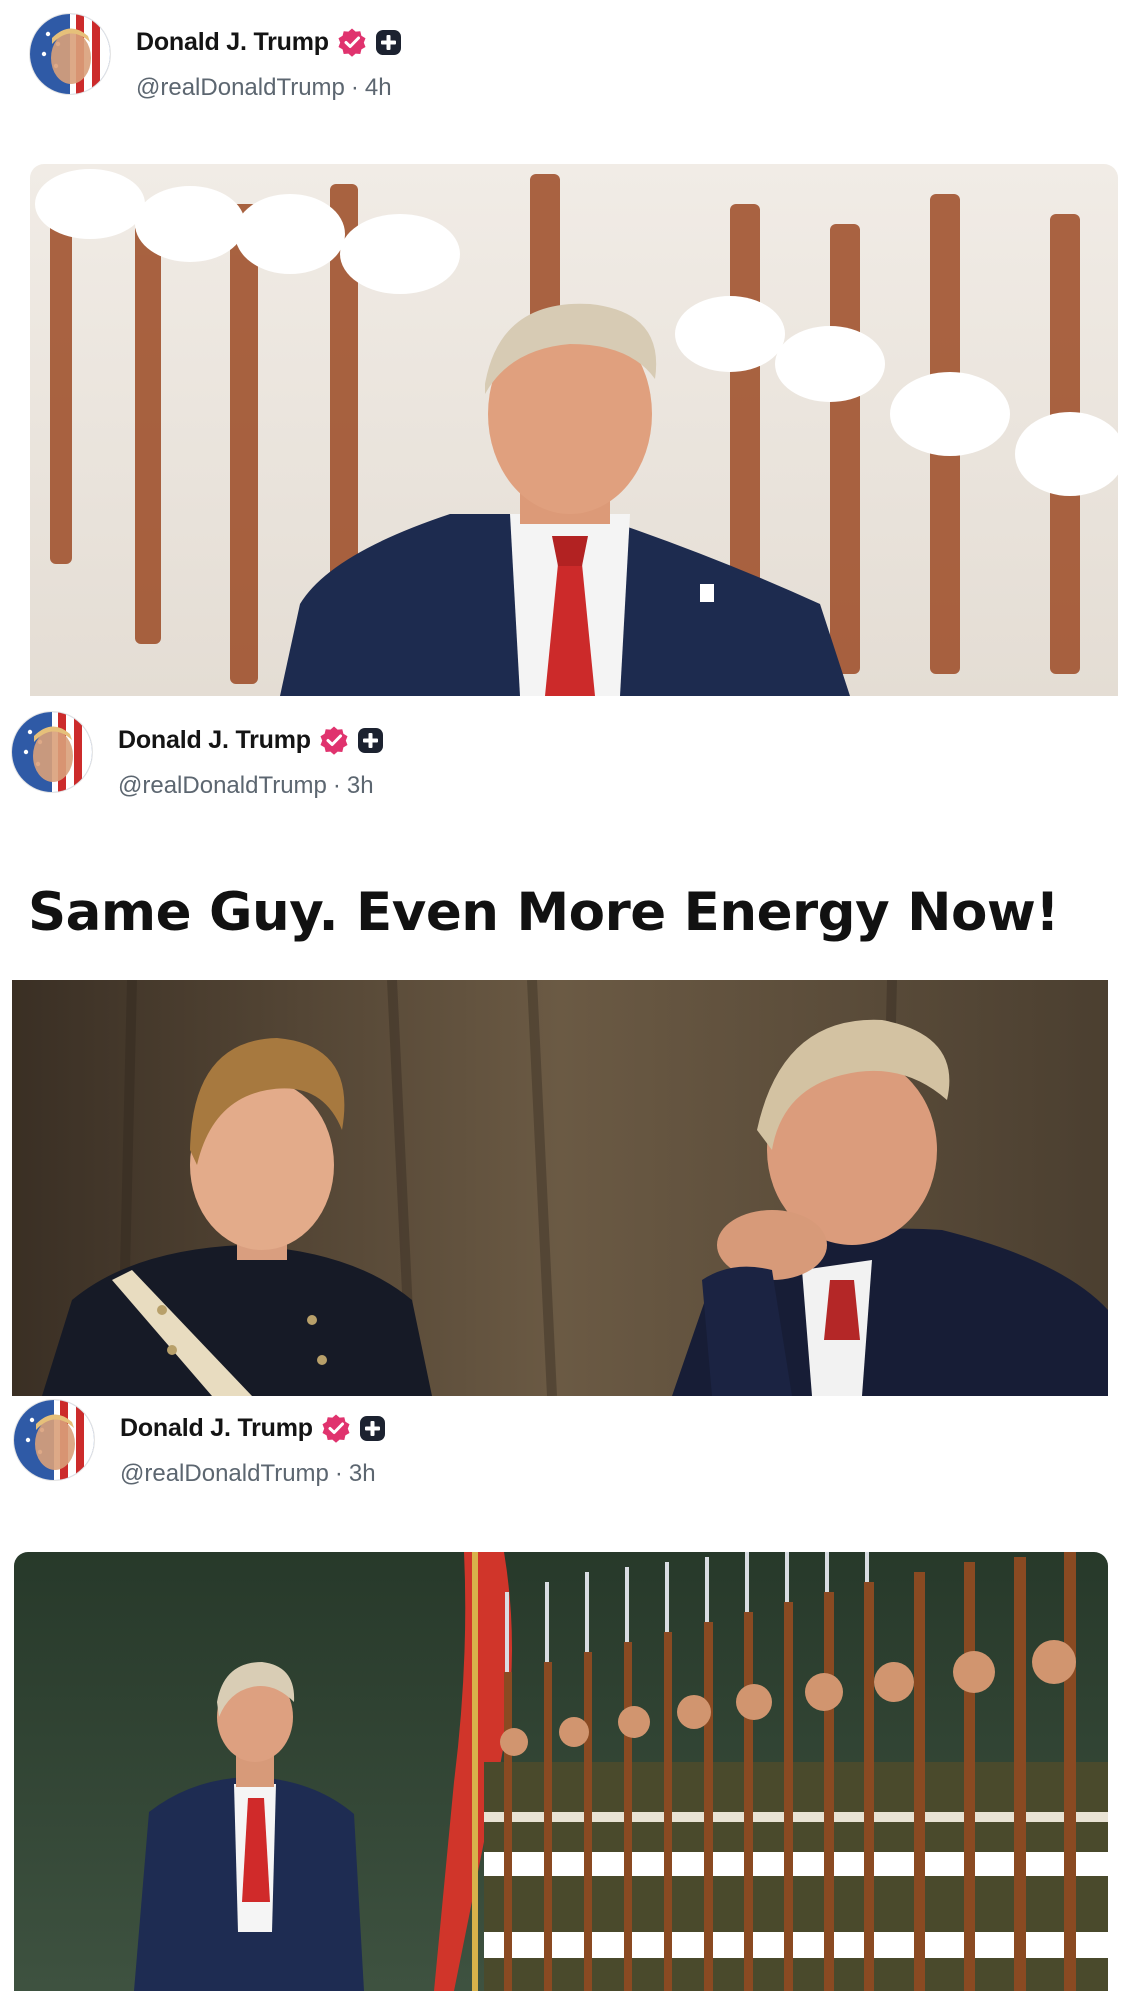 This screenshot has width=1133, height=1991. Describe the element at coordinates (544, 912) in the screenshot. I see `post-headline: Same Guy. Even More Energy Now!` at that location.